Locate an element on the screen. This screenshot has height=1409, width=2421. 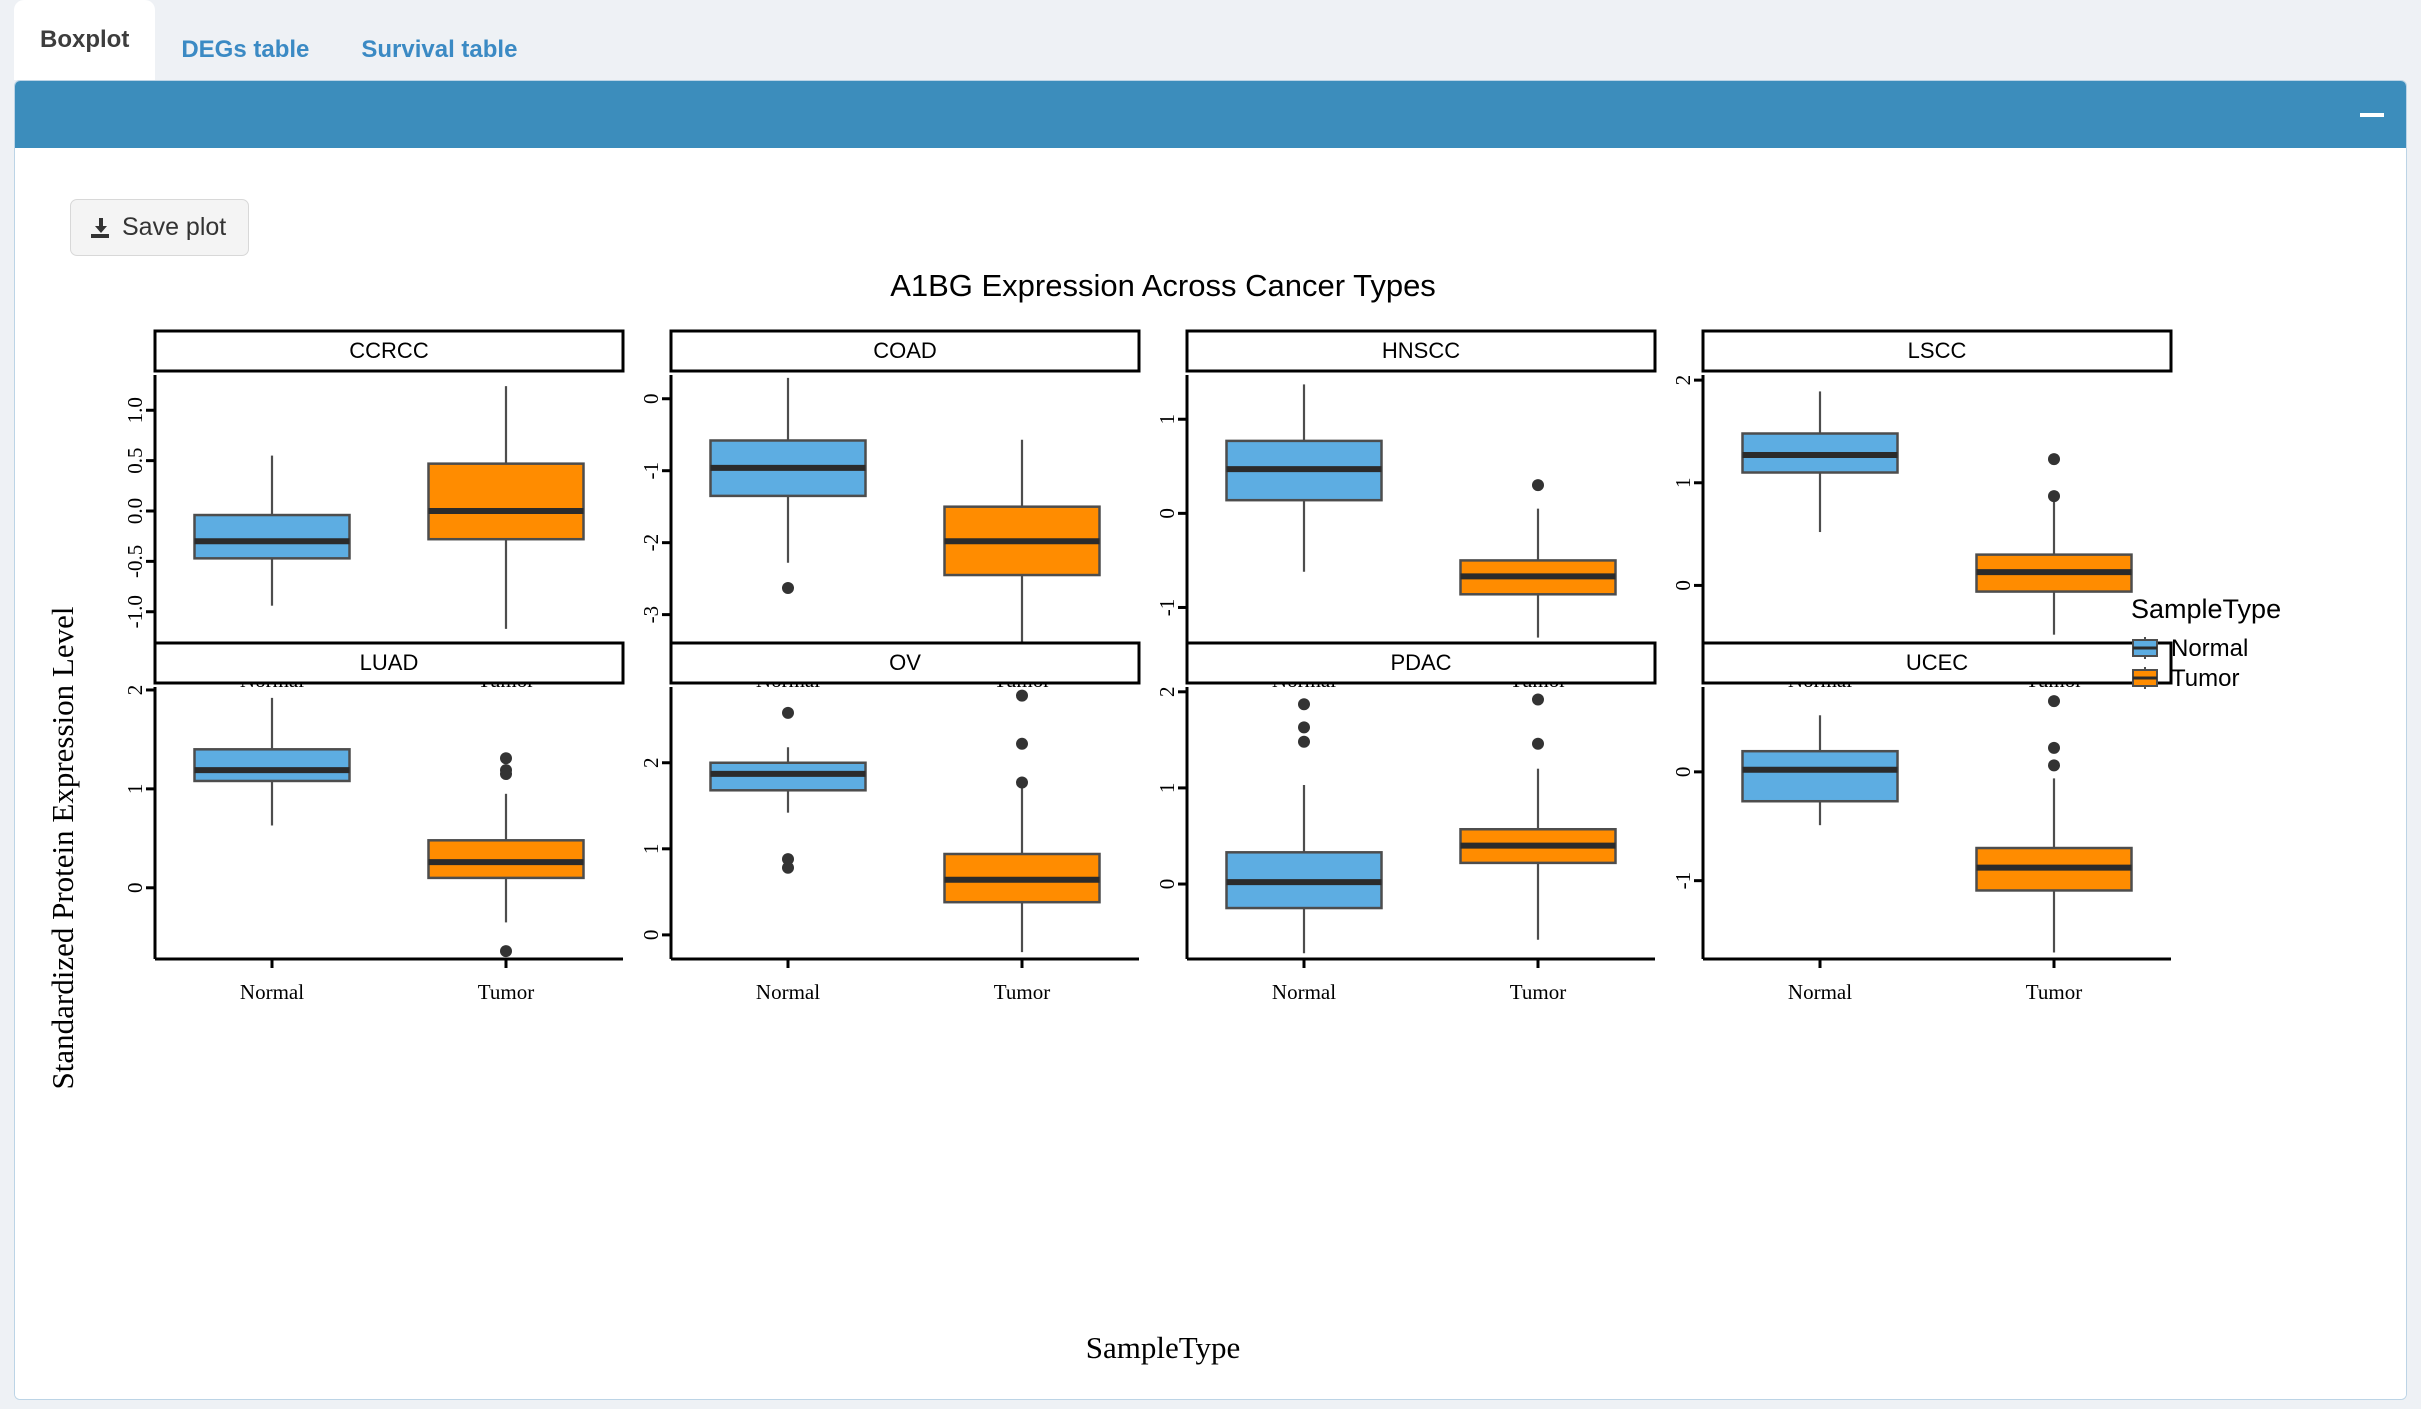
facet-panel-lscc: LSCC210NormalTumor is located at coordinates (1922, 510).